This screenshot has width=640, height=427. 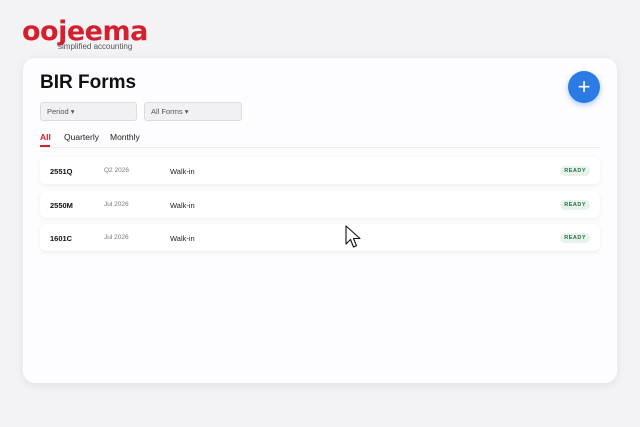 What do you see at coordinates (61, 205) in the screenshot?
I see `form-code: 2550M` at bounding box center [61, 205].